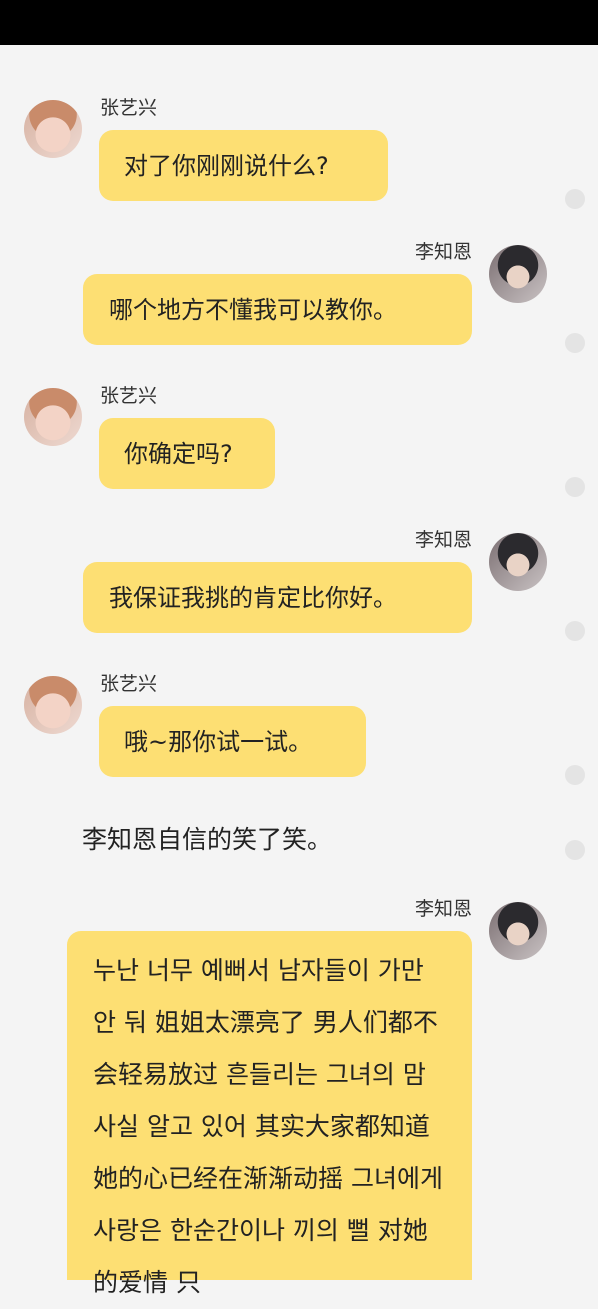 The height and width of the screenshot is (1309, 598). I want to click on status-bar, so click(299, 22).